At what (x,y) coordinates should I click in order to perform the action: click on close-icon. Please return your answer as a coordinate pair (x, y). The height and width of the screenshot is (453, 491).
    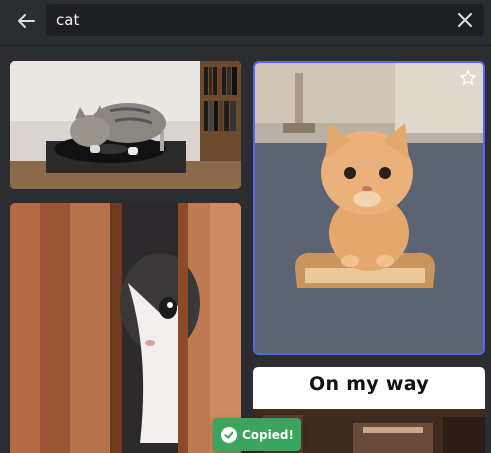
    Looking at the image, I should click on (465, 20).